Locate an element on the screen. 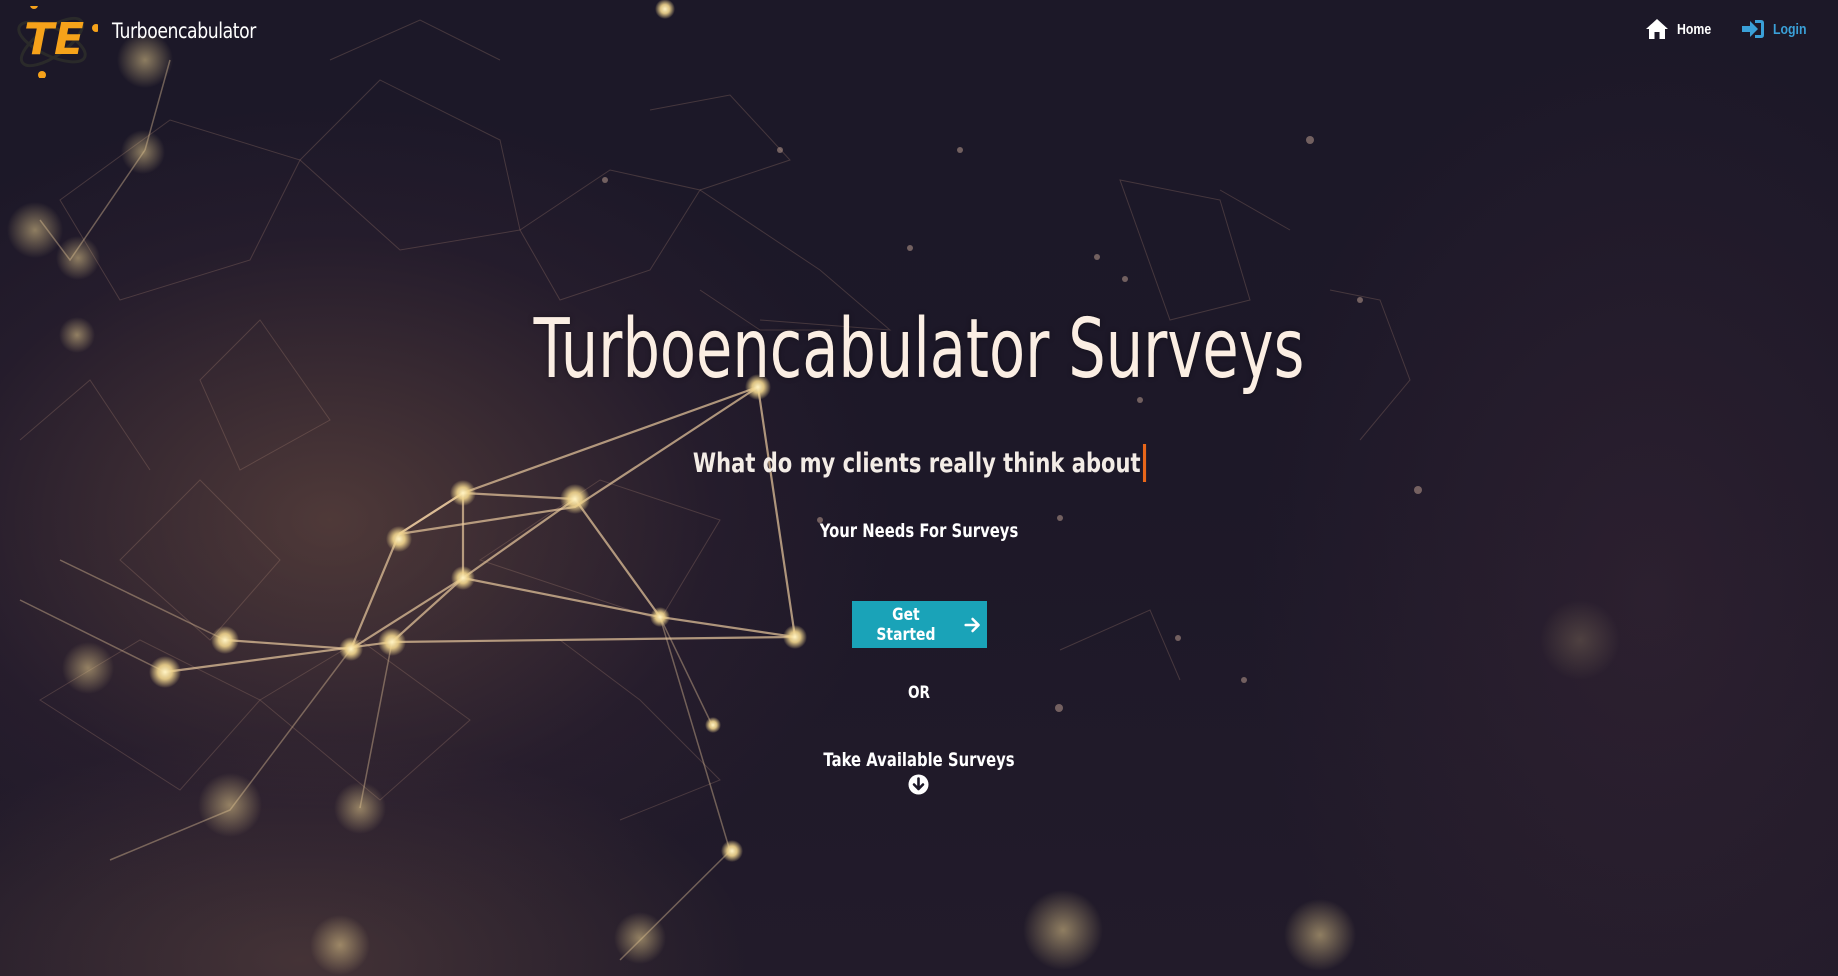 The image size is (1838, 976). brand-name: Turboencabulator is located at coordinates (184, 31).